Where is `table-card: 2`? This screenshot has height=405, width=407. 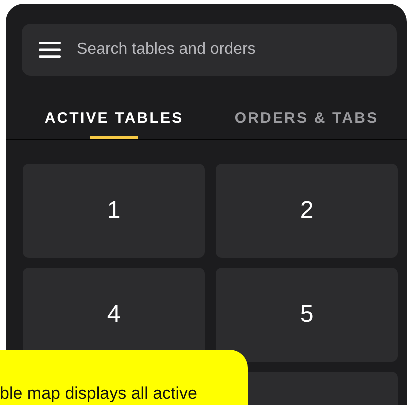 table-card: 2 is located at coordinates (307, 211).